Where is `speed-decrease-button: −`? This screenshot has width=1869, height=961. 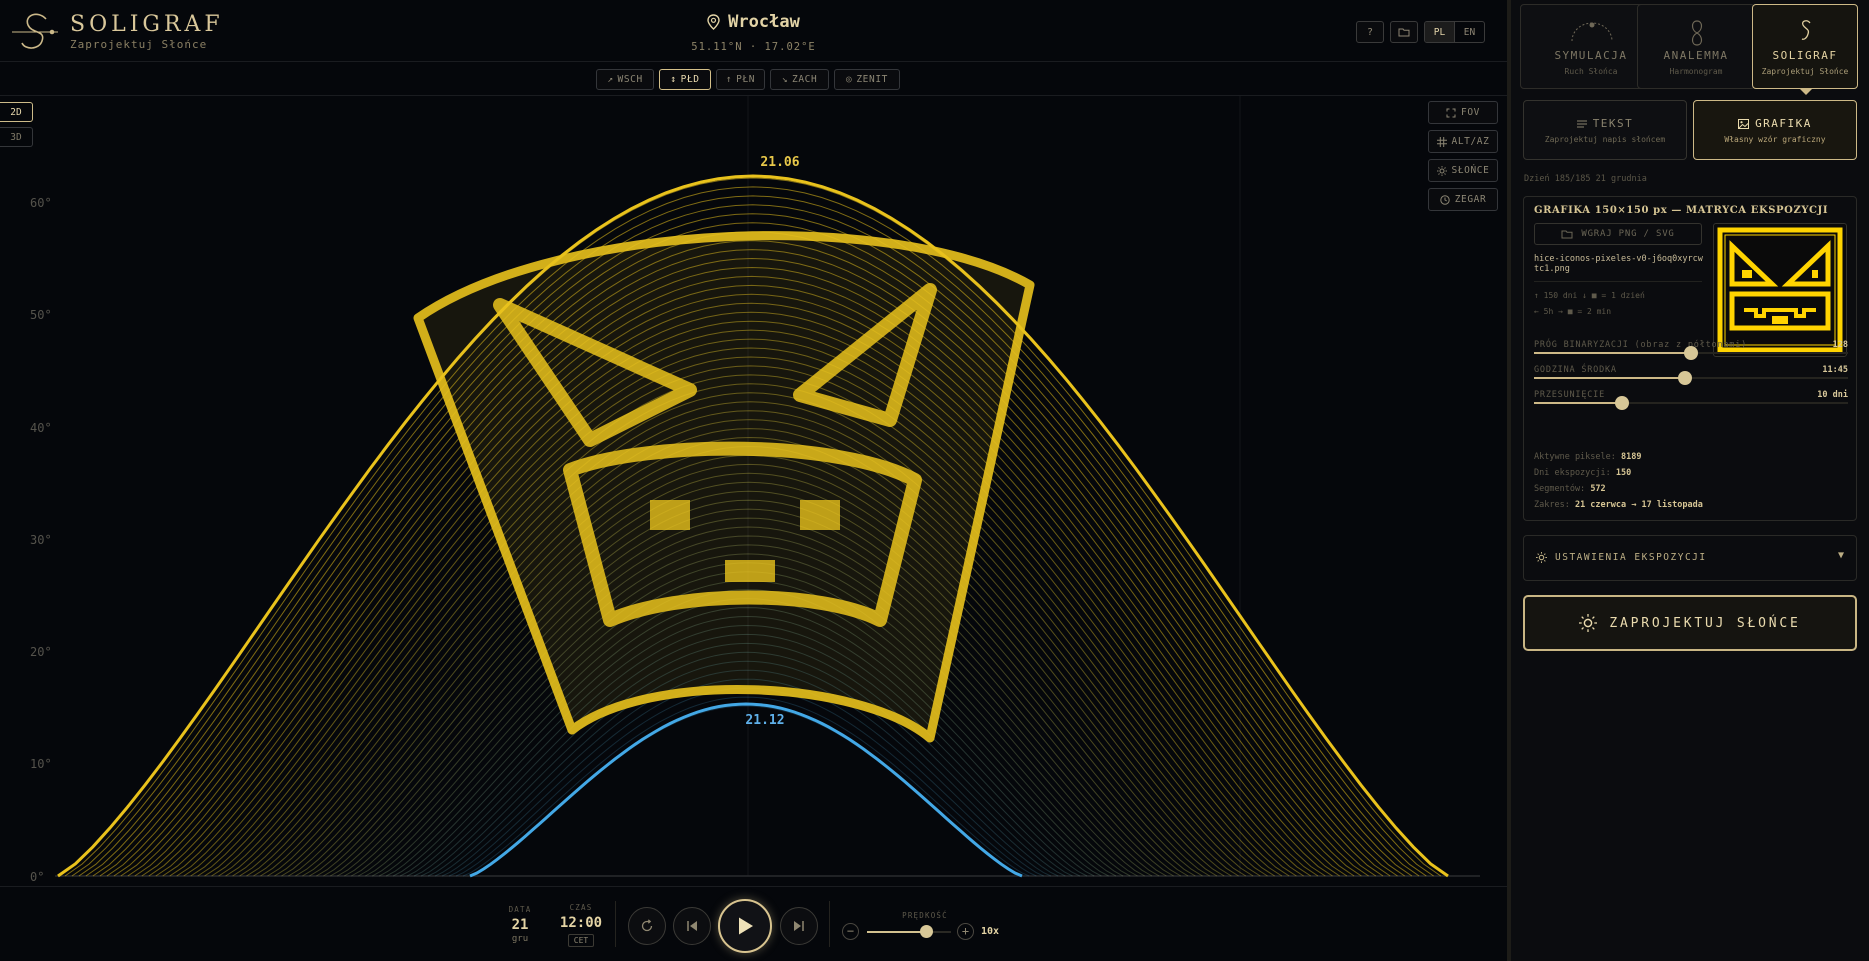
speed-decrease-button: − is located at coordinates (850, 931).